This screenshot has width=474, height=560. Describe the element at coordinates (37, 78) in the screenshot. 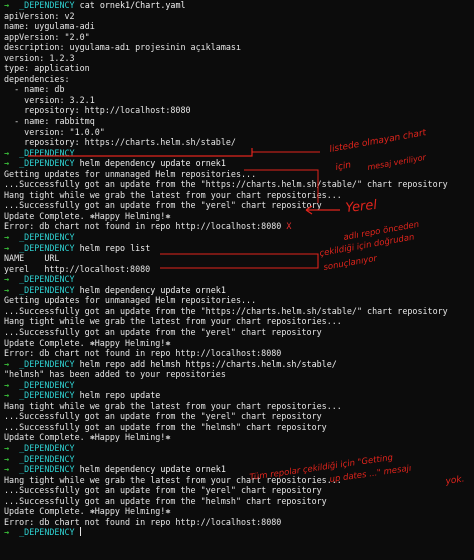

I see `output-text: dependencies:` at that location.